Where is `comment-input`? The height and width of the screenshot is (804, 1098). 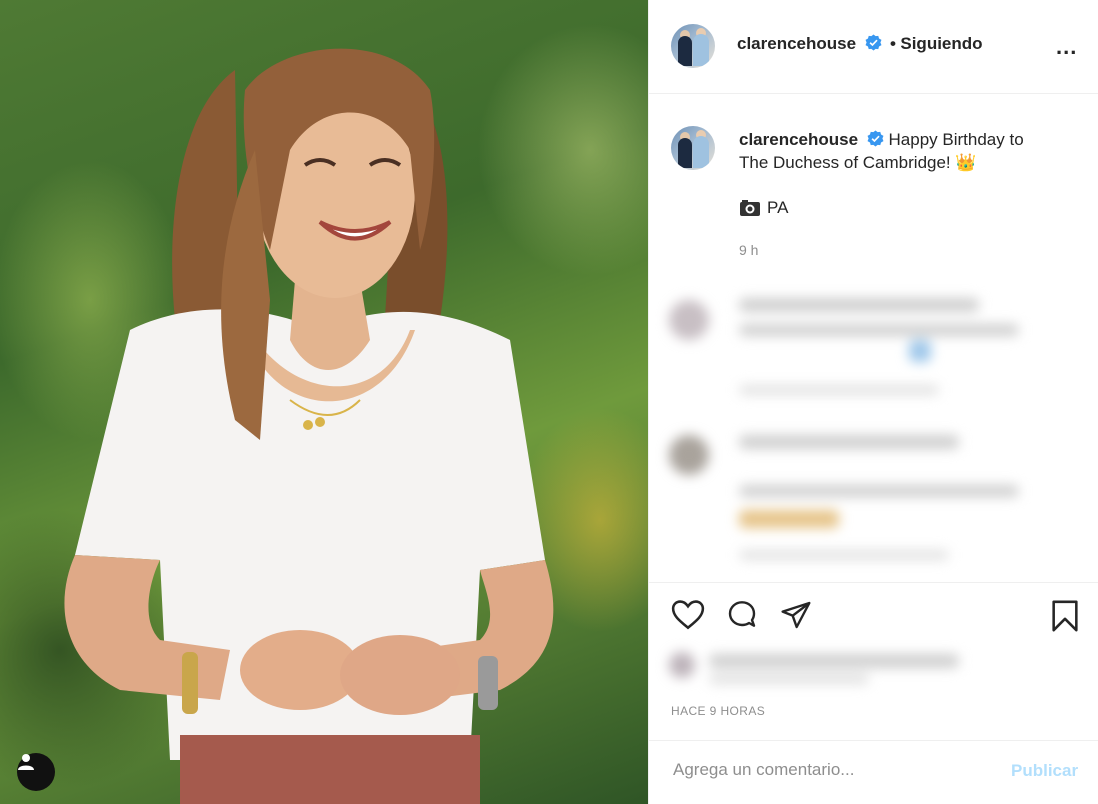 comment-input is located at coordinates (833, 770).